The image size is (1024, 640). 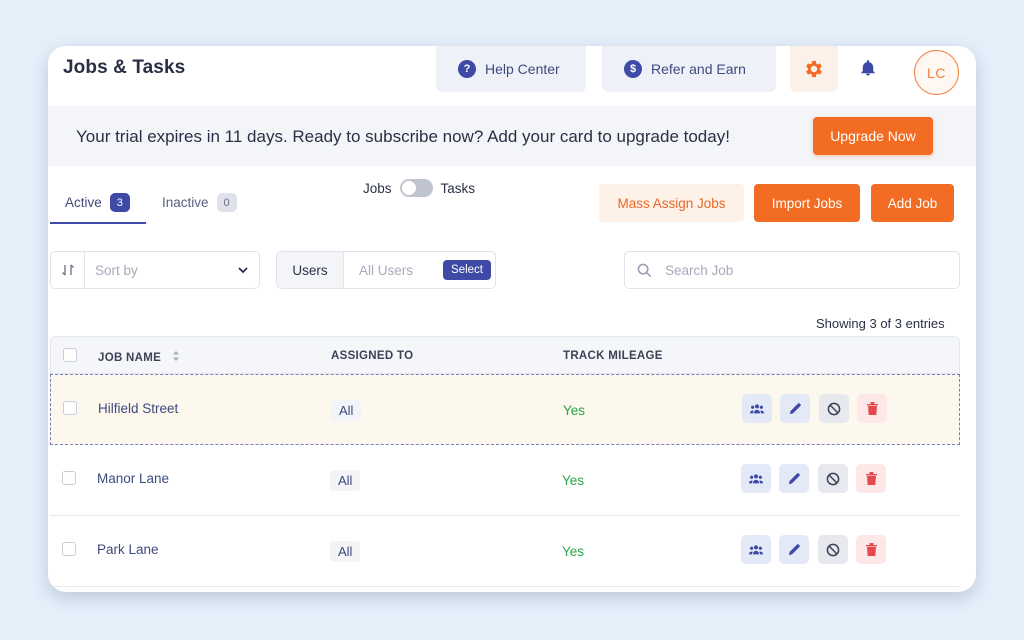 What do you see at coordinates (155, 270) in the screenshot?
I see `sort-select: Sort by` at bounding box center [155, 270].